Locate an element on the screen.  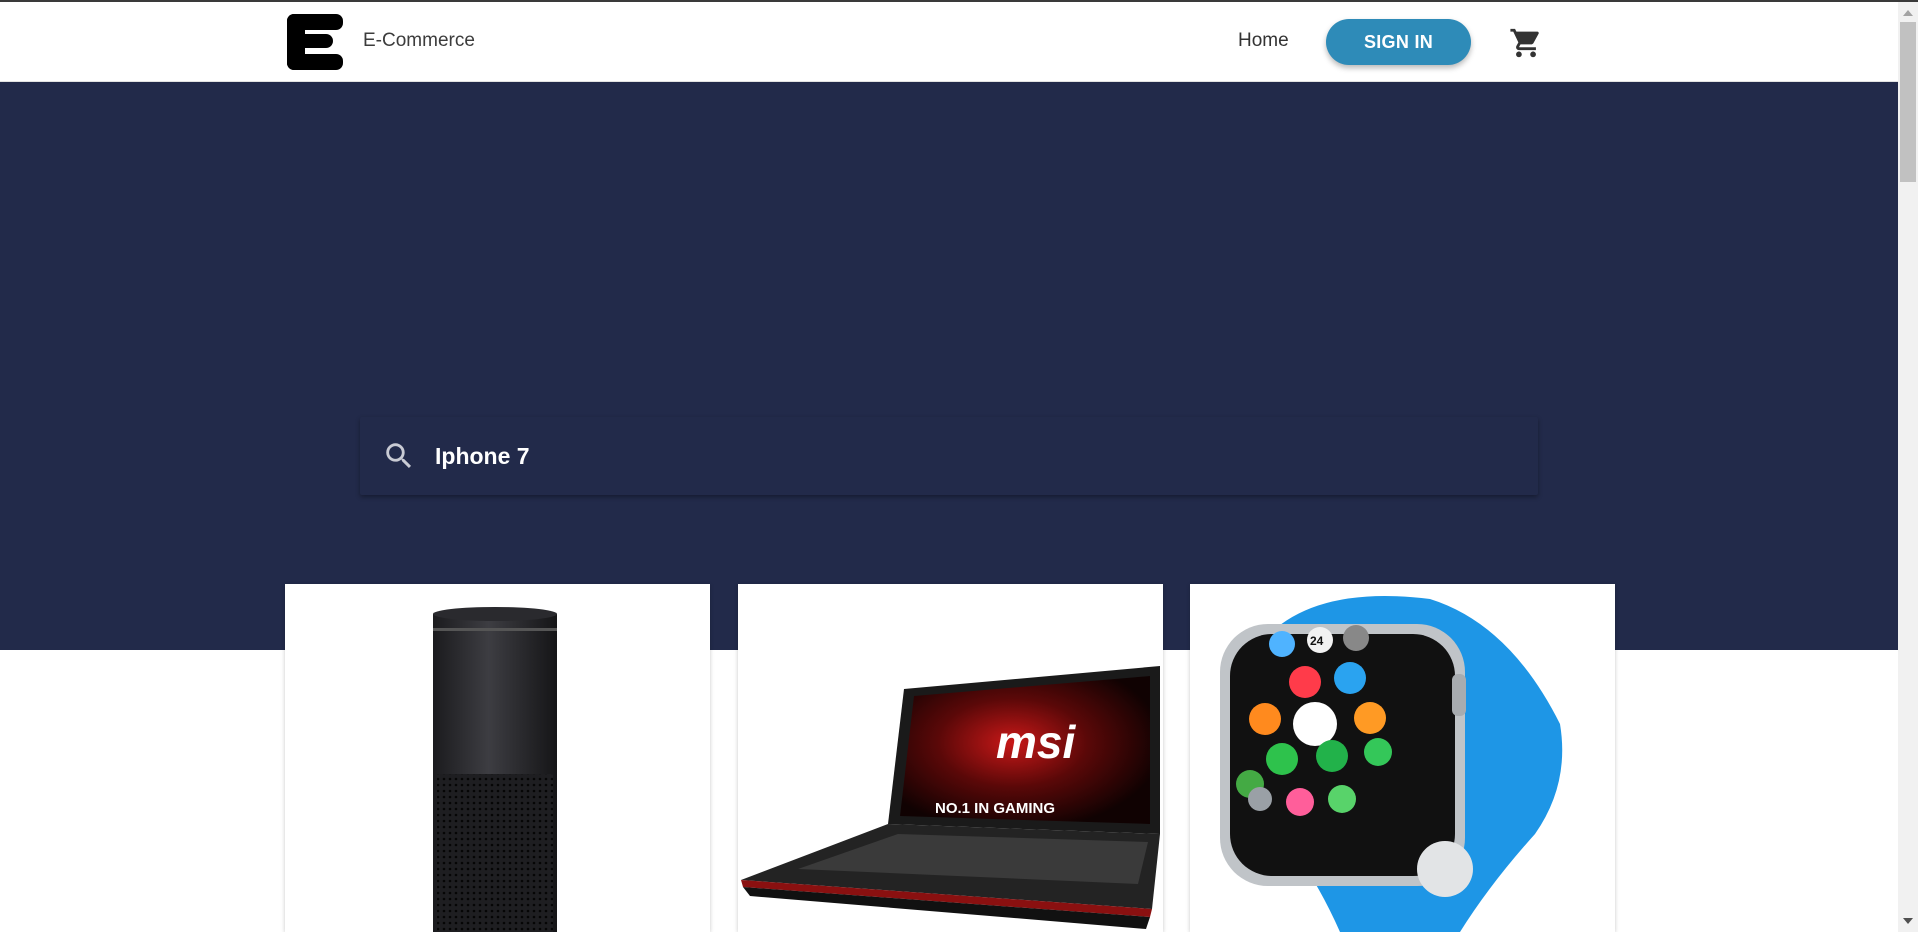
smart-speaker-image is located at coordinates (495, 769).